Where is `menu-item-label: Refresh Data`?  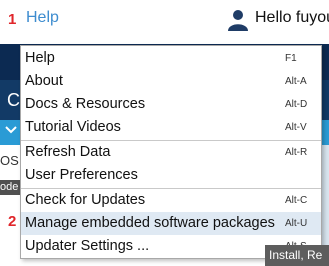 menu-item-label: Refresh Data is located at coordinates (68, 152).